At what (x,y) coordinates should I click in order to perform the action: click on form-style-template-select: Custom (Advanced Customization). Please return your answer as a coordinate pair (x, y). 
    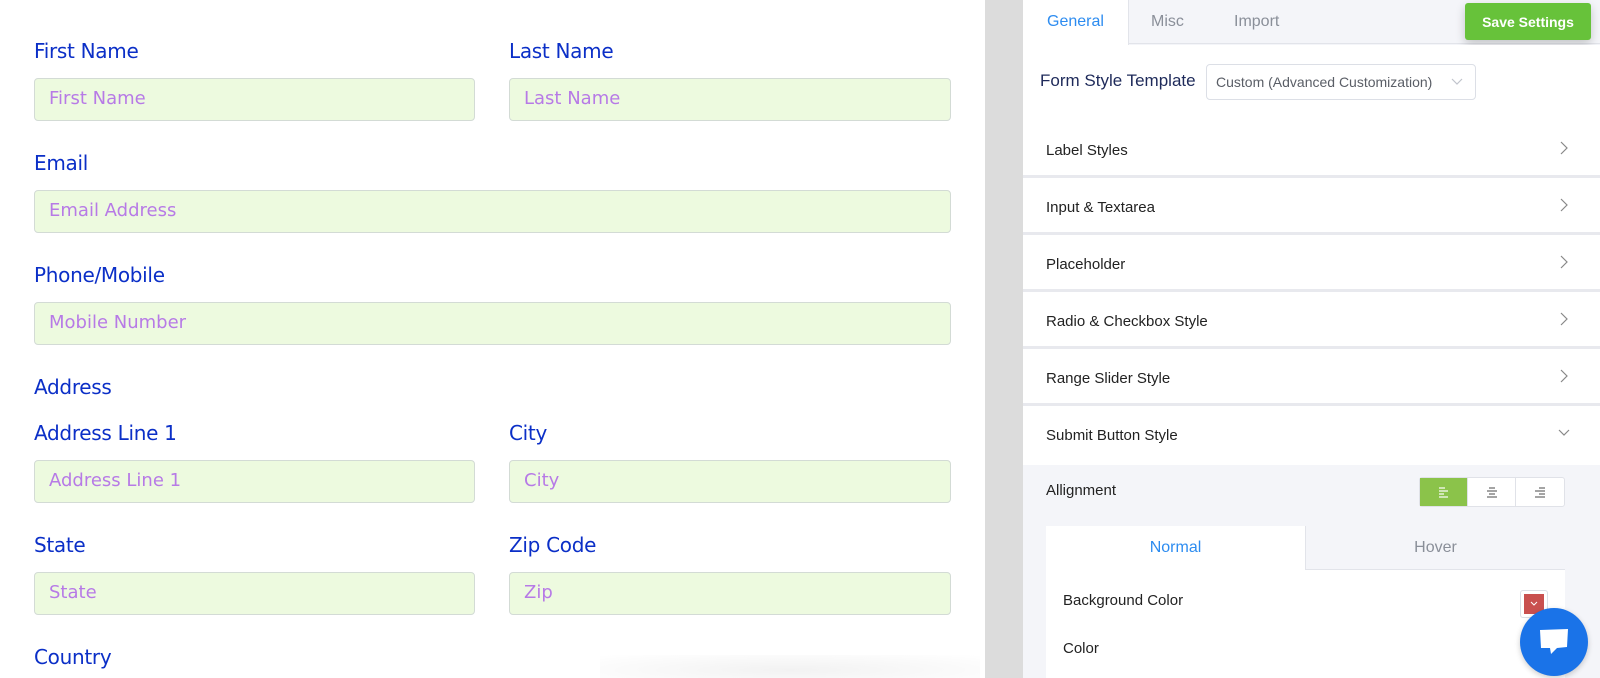
    Looking at the image, I should click on (1341, 82).